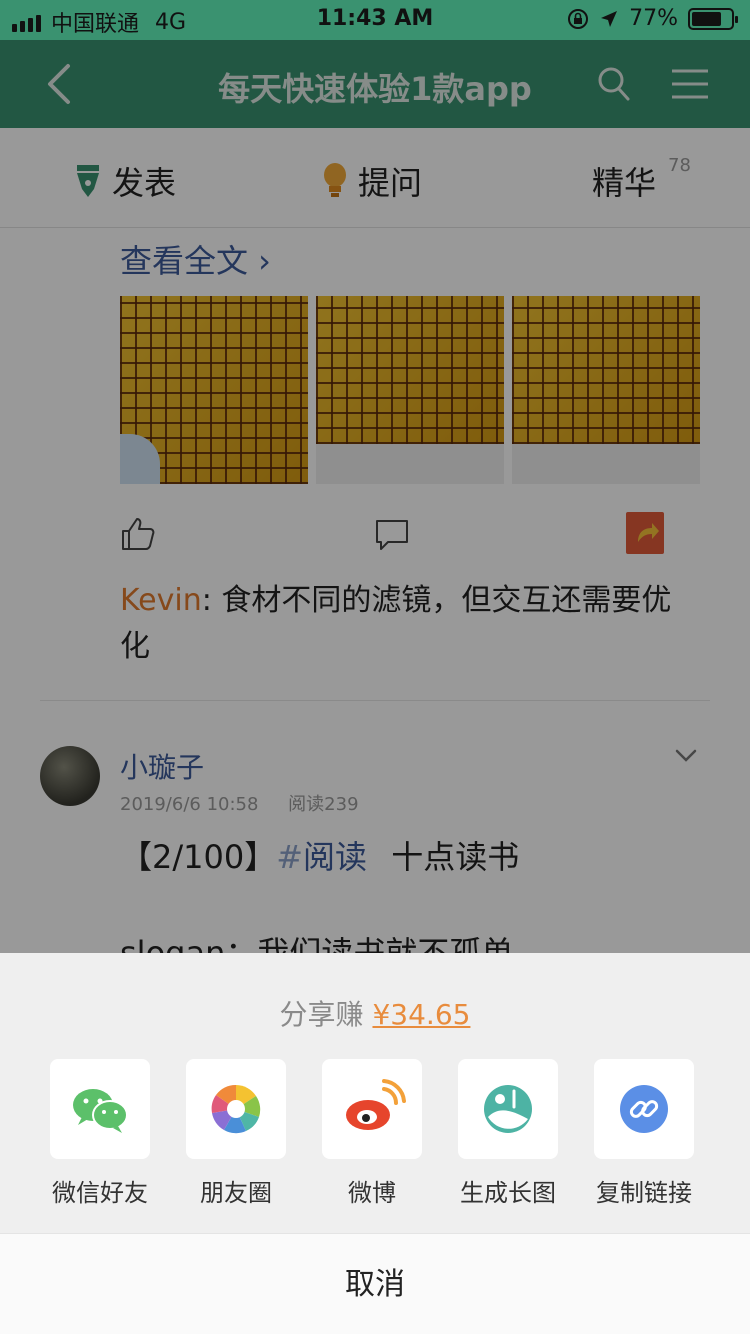  I want to click on status-right: 77%, so click(652, 18).